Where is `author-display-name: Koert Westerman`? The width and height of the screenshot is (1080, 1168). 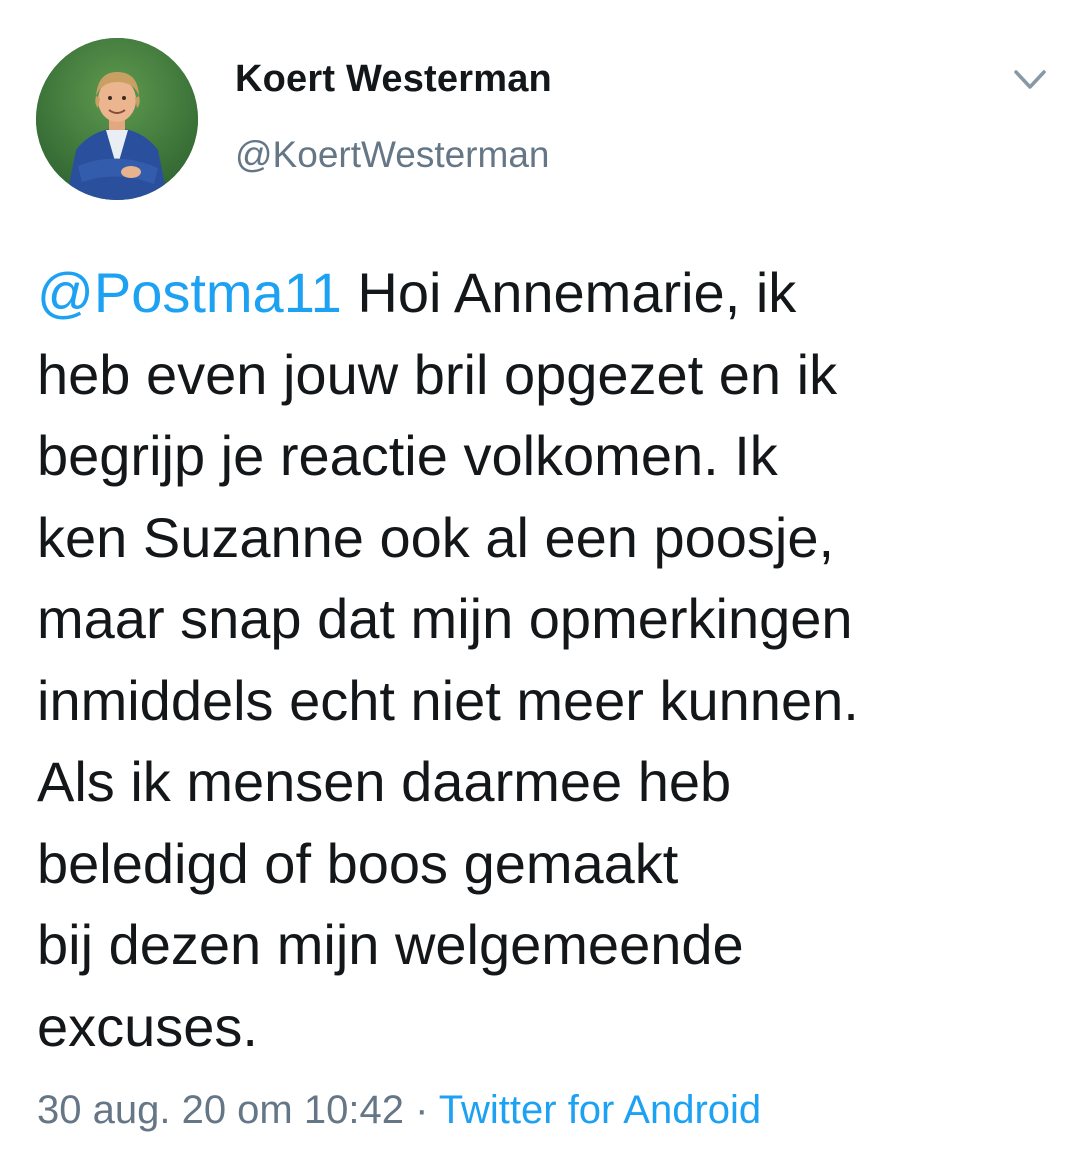 author-display-name: Koert Westerman is located at coordinates (393, 79).